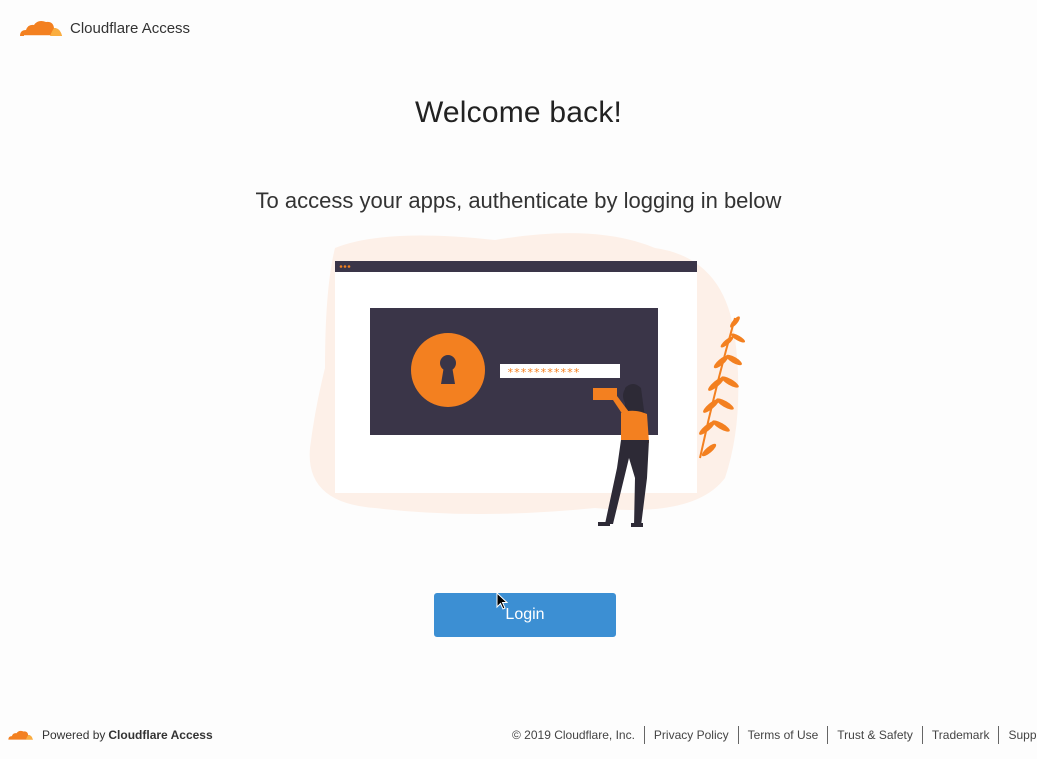  I want to click on powered-by: Powered by Cloudflare Access, so click(109, 735).